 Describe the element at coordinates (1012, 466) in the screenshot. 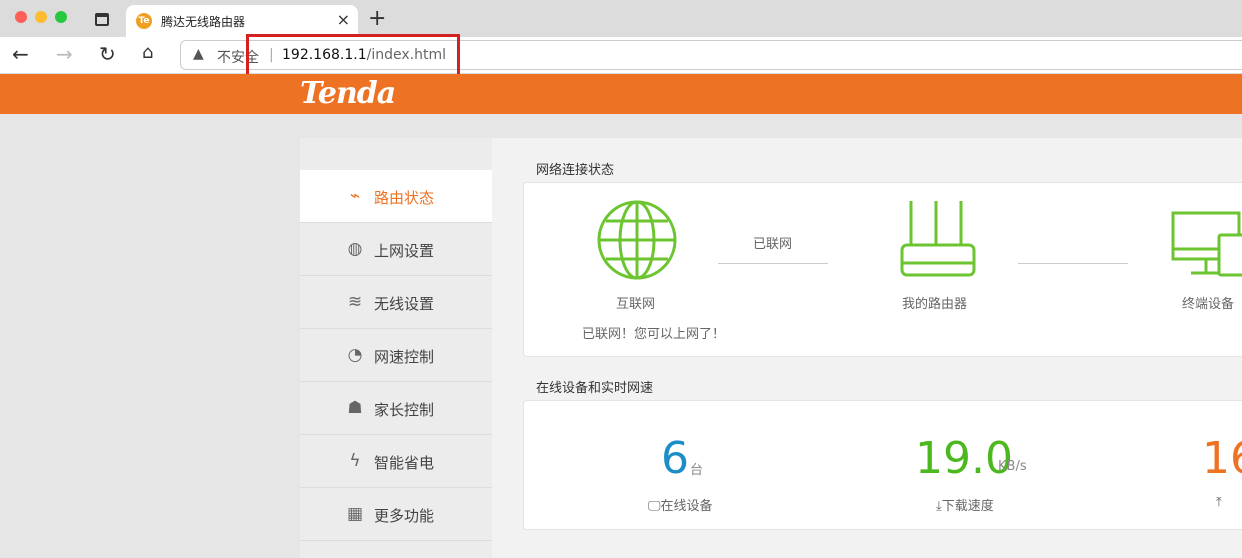

I see `download-unit: KB/s` at that location.